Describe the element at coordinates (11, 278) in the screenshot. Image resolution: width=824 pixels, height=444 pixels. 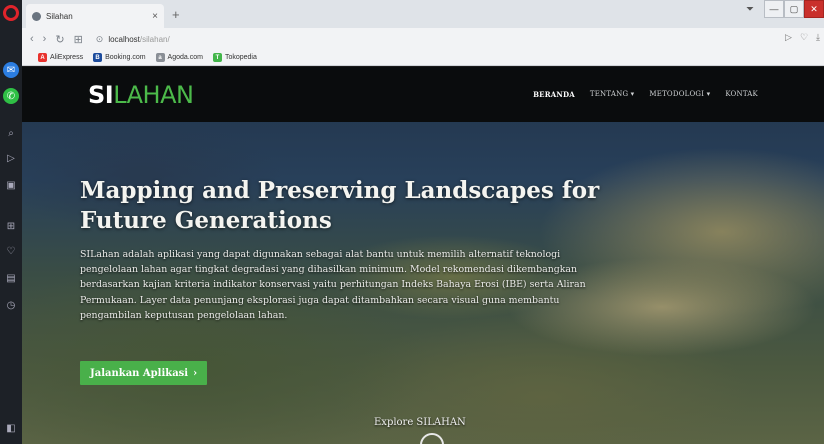
I see `news-icon: ▤` at that location.